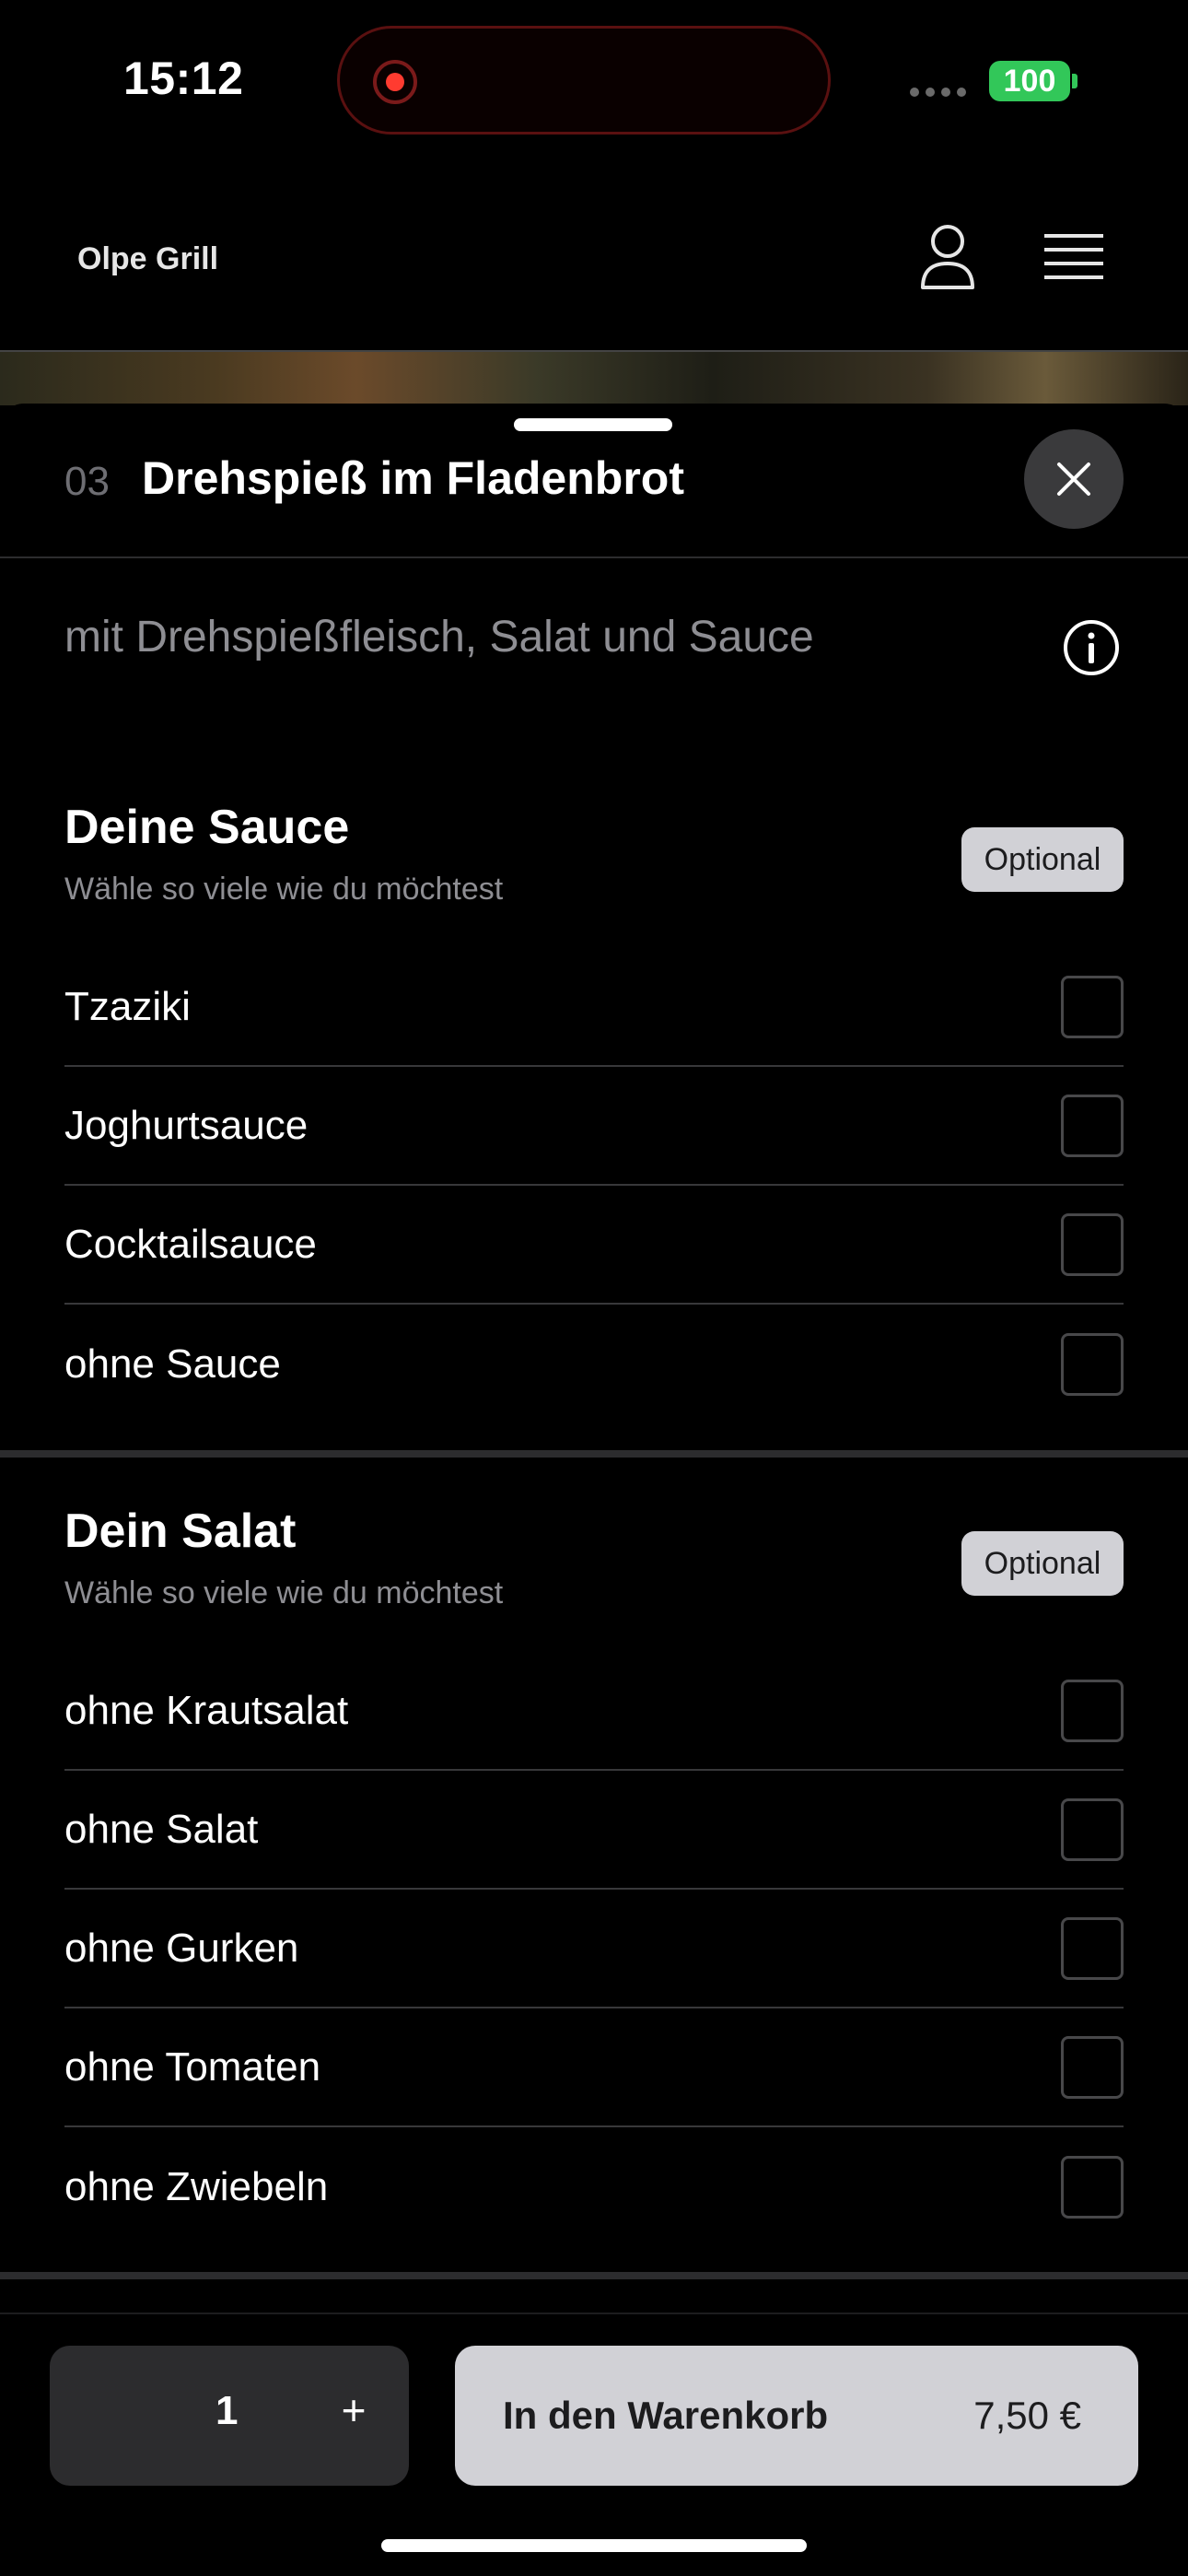 This screenshot has height=2576, width=1188. I want to click on section-subtitle-salat: Wähle so viele wie du möchtest, so click(284, 1592).